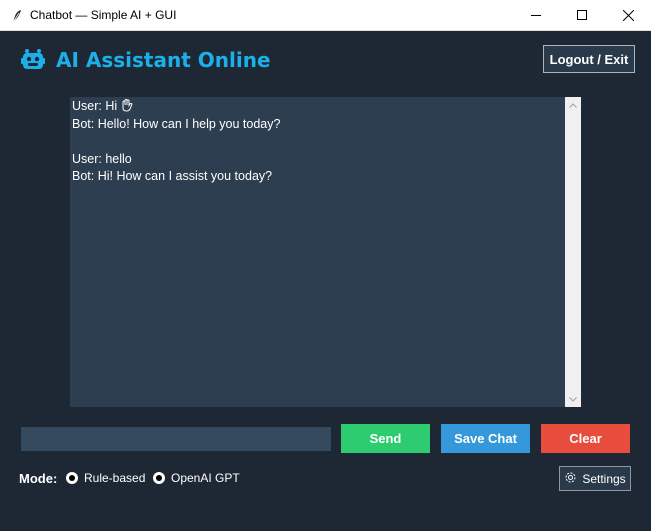 The height and width of the screenshot is (531, 651). I want to click on close-button, so click(628, 15).